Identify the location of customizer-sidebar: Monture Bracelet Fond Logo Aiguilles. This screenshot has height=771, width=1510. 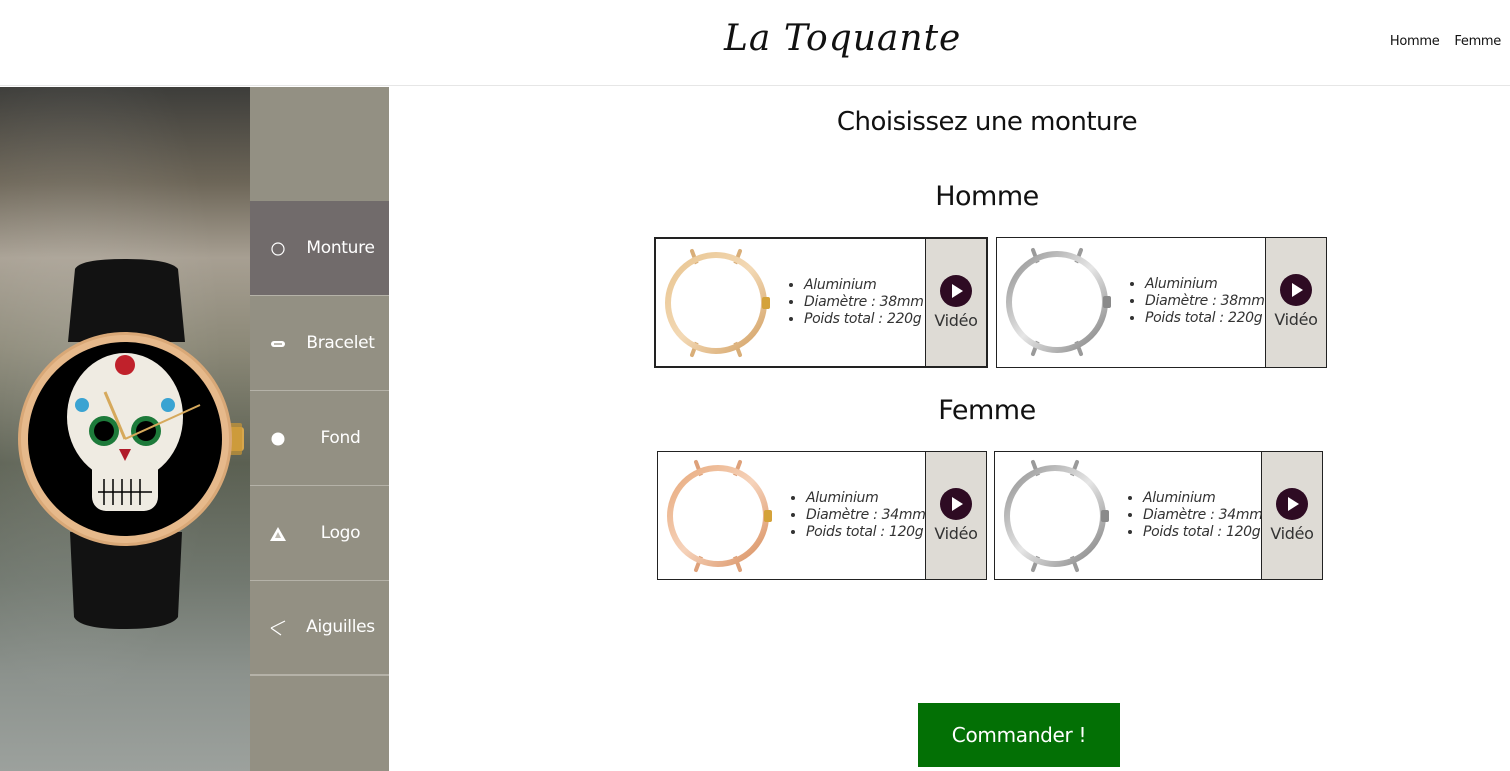
(319, 429).